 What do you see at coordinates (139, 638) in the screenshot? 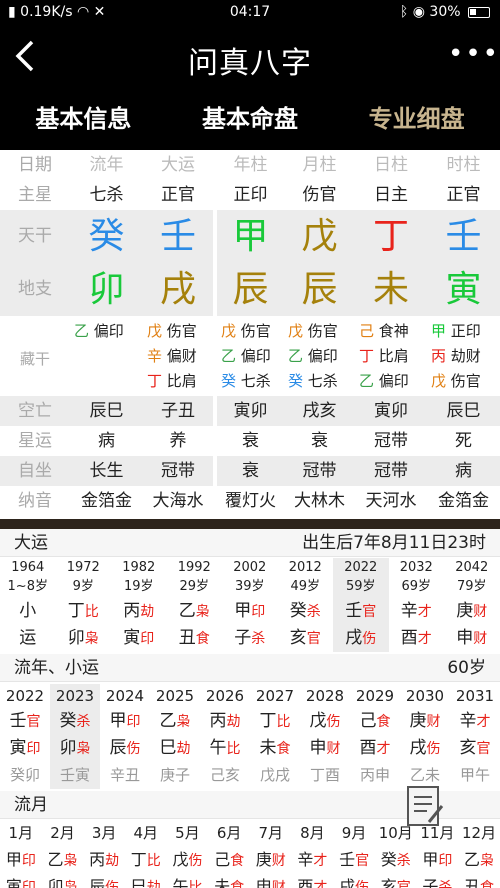
I see `dayun-zhi: 寅印` at bounding box center [139, 638].